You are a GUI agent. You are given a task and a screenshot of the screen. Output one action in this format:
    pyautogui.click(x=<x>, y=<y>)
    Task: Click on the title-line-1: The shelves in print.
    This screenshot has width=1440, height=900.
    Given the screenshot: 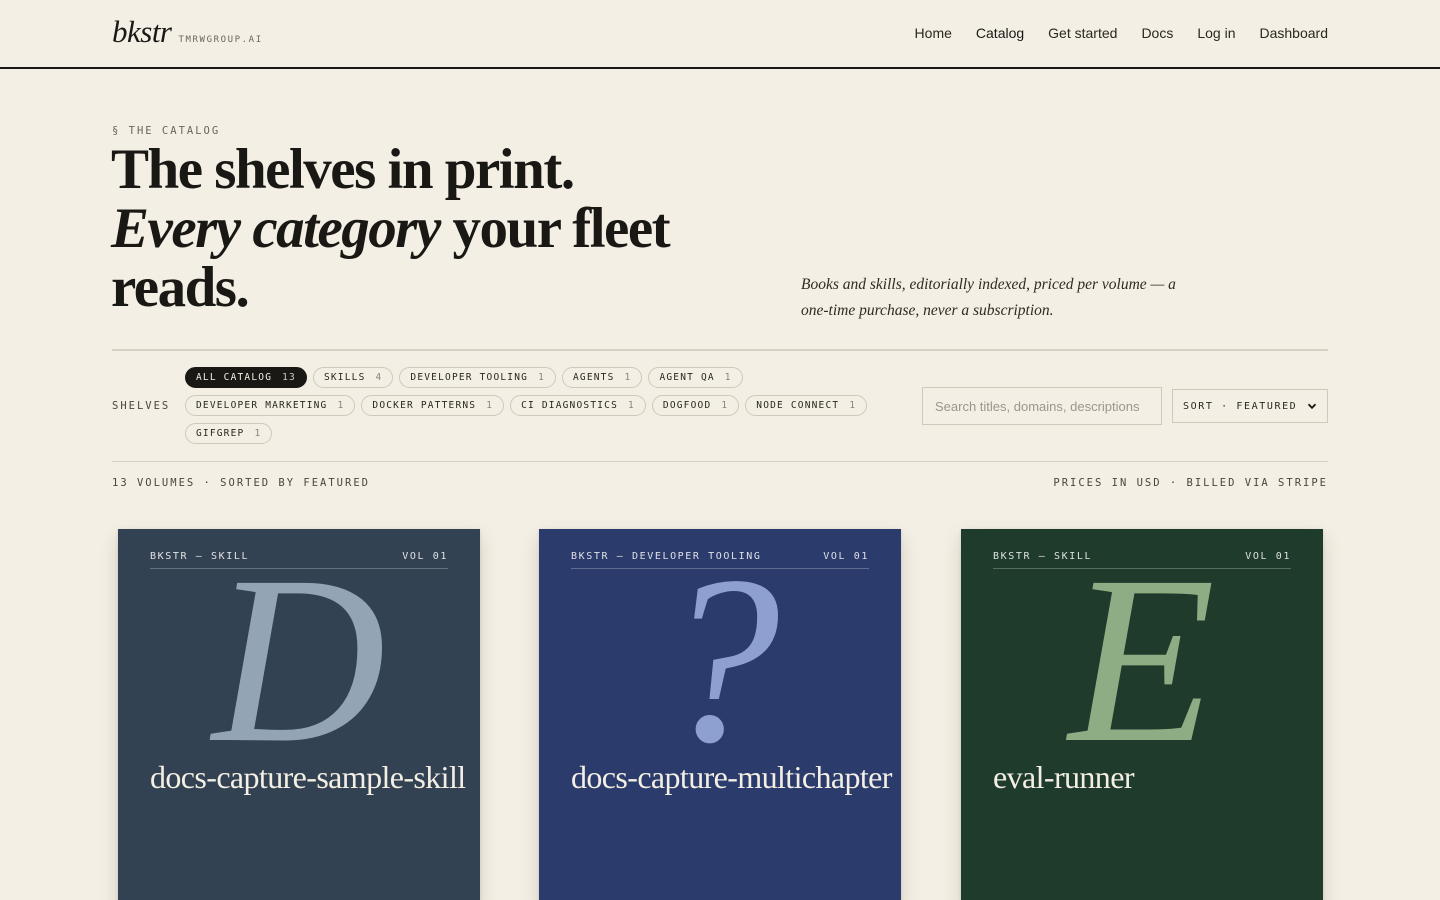 What is the action you would take?
    pyautogui.click(x=343, y=169)
    